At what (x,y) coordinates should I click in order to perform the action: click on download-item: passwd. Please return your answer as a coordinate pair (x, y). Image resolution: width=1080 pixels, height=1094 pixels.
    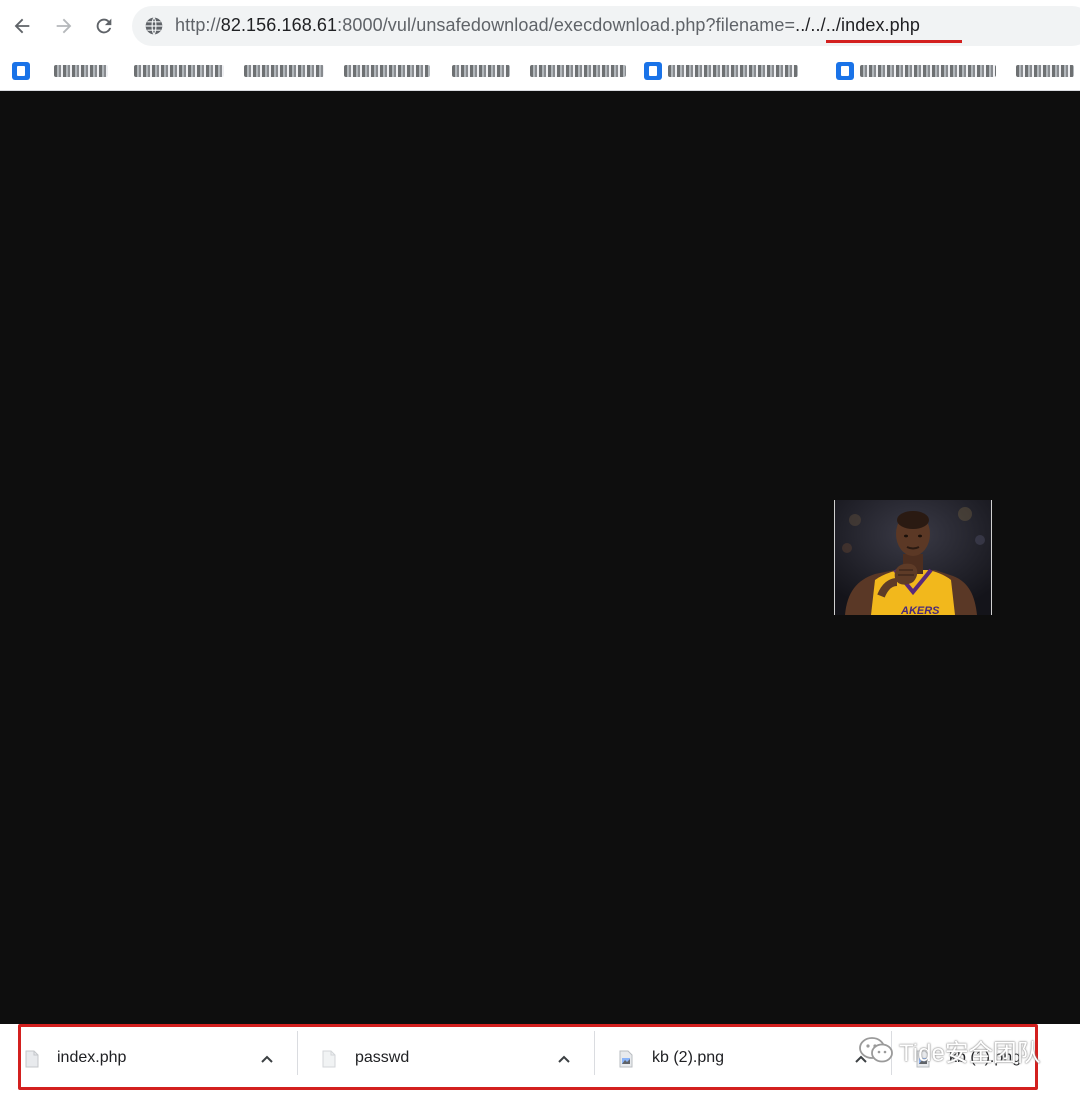
    Looking at the image, I should click on (446, 1060).